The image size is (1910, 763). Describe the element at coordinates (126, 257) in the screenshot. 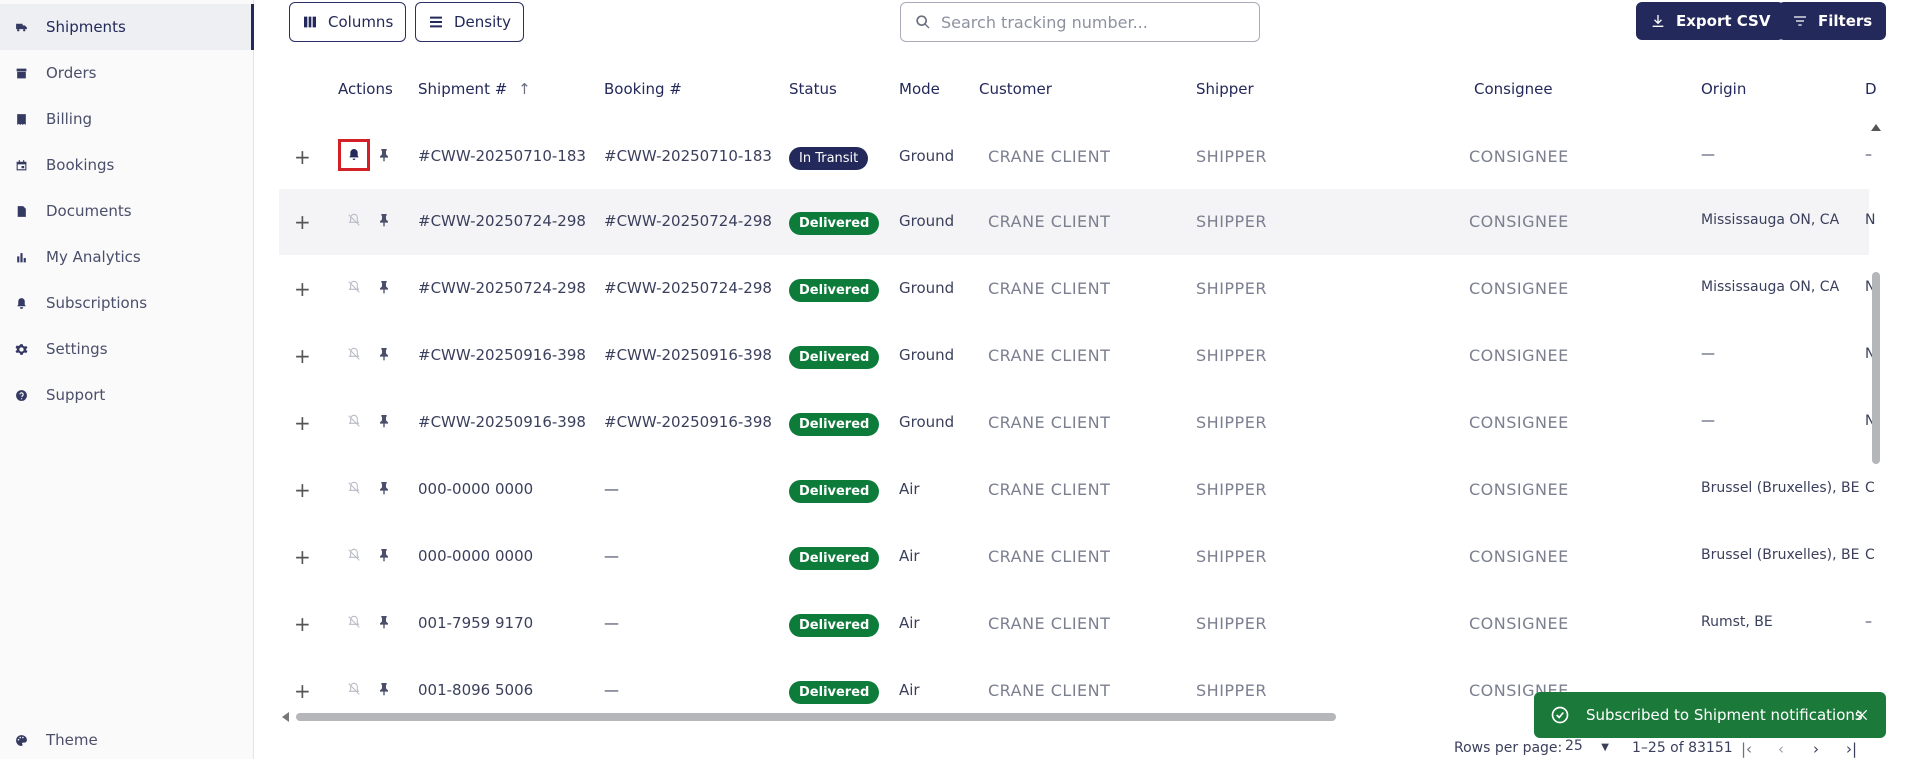

I see `sidebar-item-my-analytics: My Analytics` at that location.